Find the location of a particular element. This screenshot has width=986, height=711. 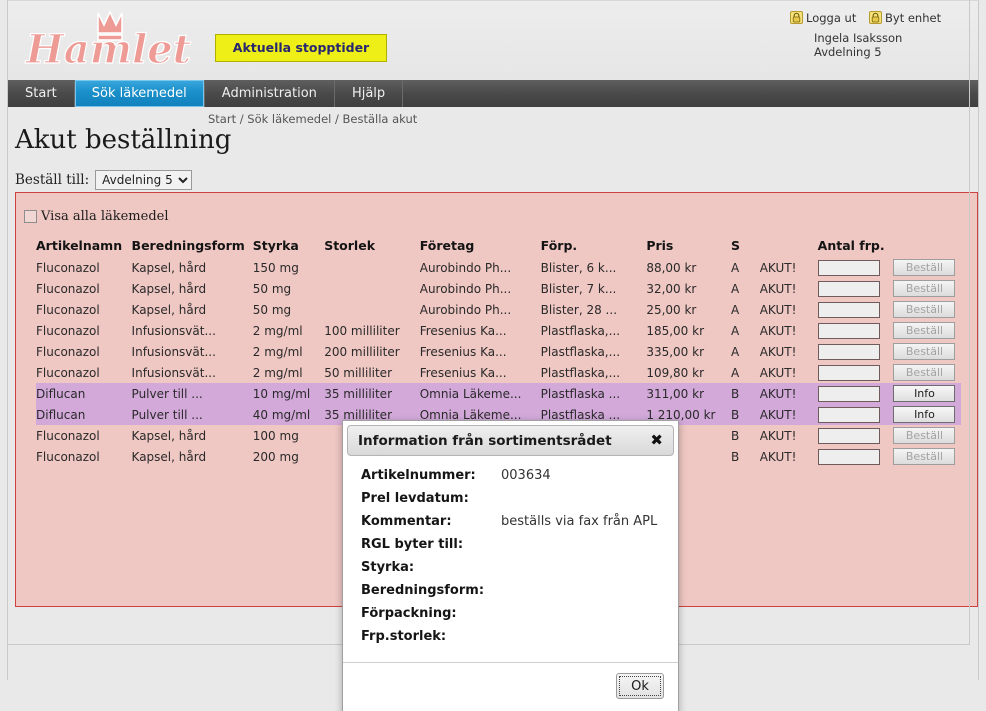

tab-hjalp: Hjälp is located at coordinates (369, 93).